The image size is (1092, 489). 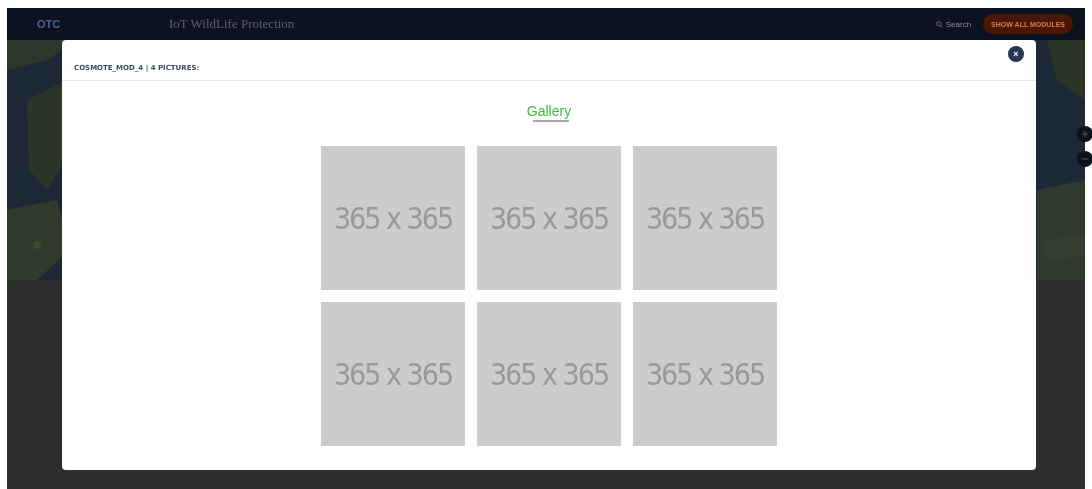 I want to click on app-logo: OTC, so click(x=49, y=24).